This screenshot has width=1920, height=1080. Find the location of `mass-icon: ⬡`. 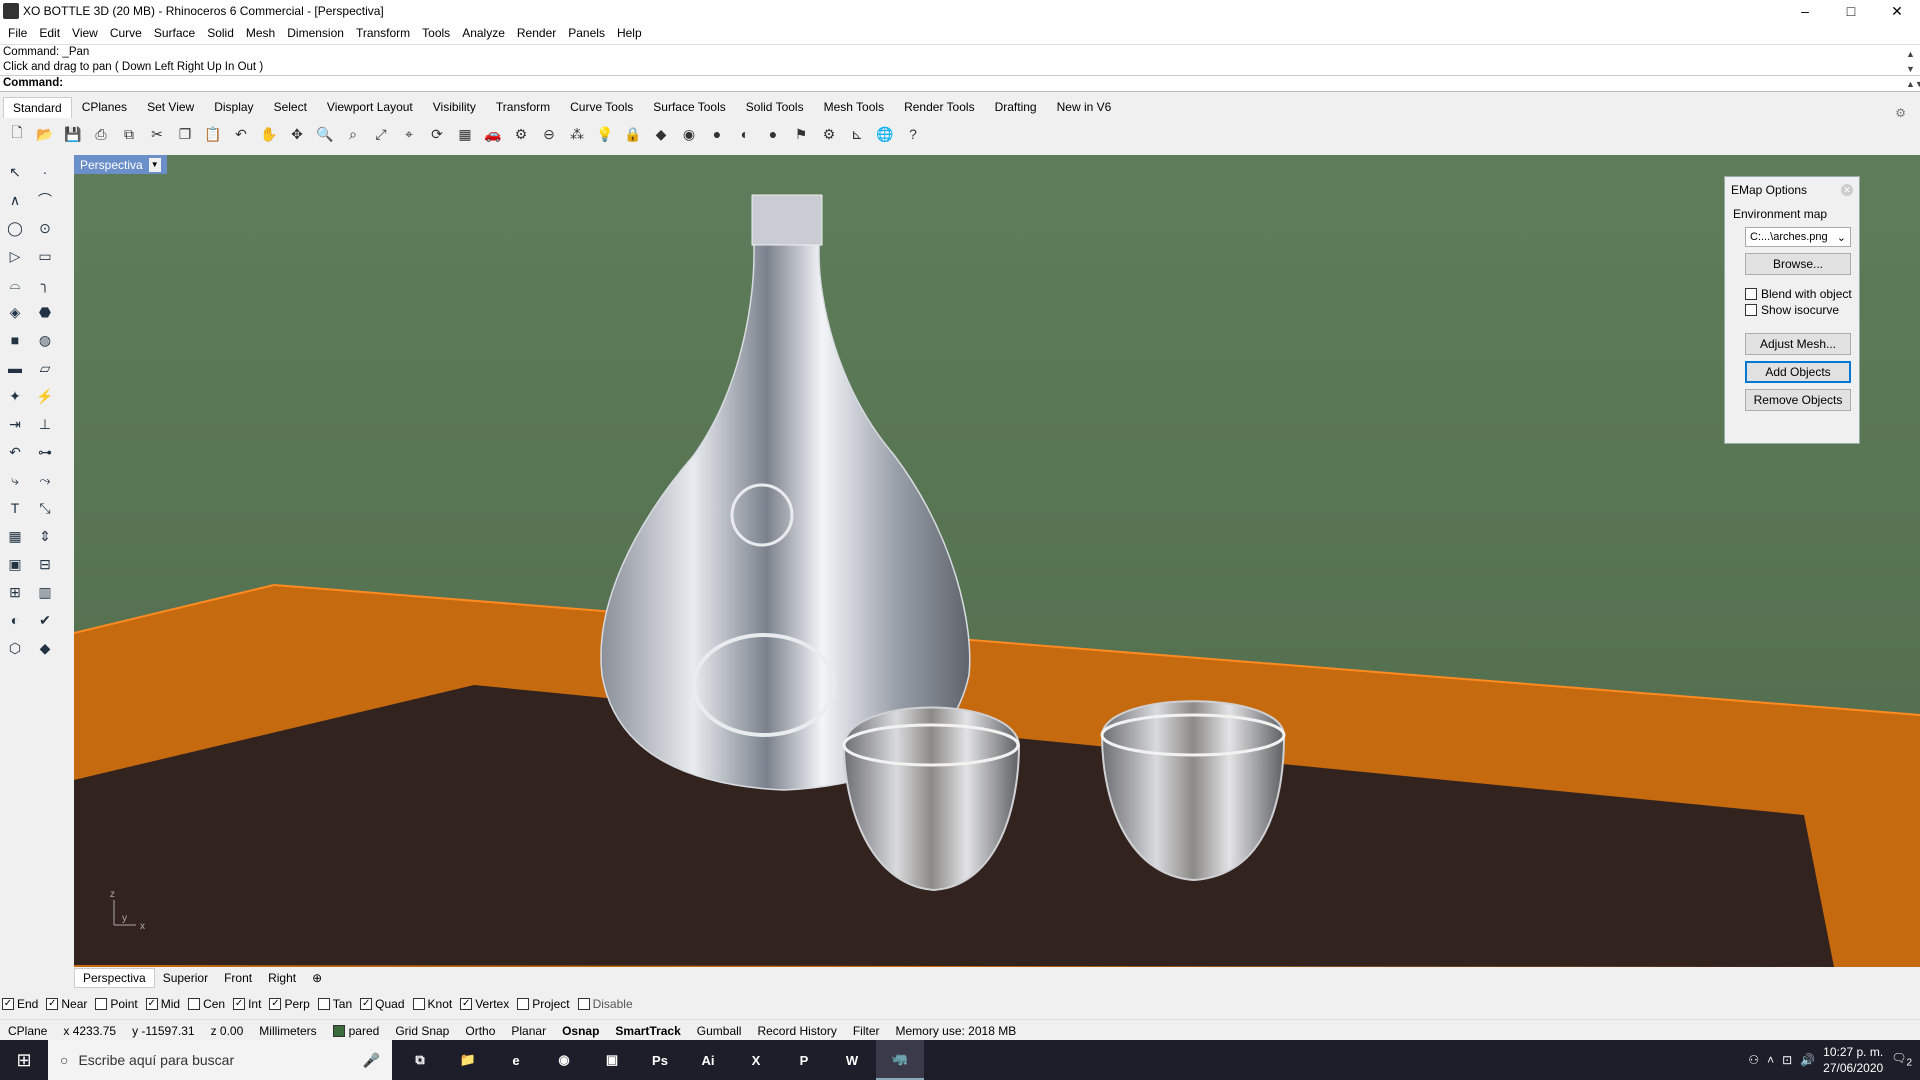

mass-icon: ⬡ is located at coordinates (15, 648).